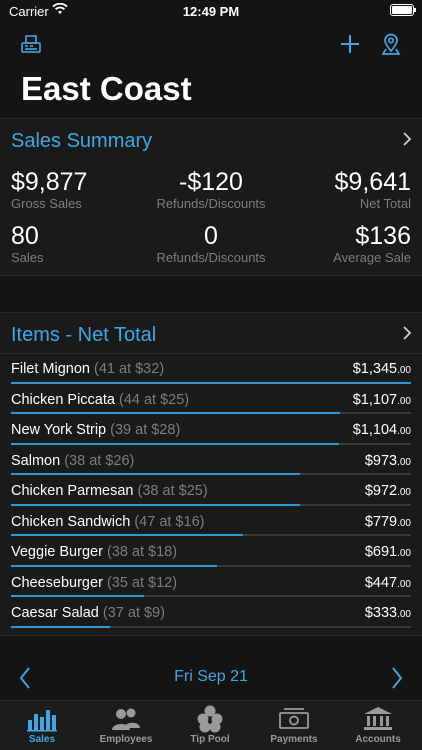 This screenshot has height=750, width=422. What do you see at coordinates (350, 44) in the screenshot?
I see `add-button` at bounding box center [350, 44].